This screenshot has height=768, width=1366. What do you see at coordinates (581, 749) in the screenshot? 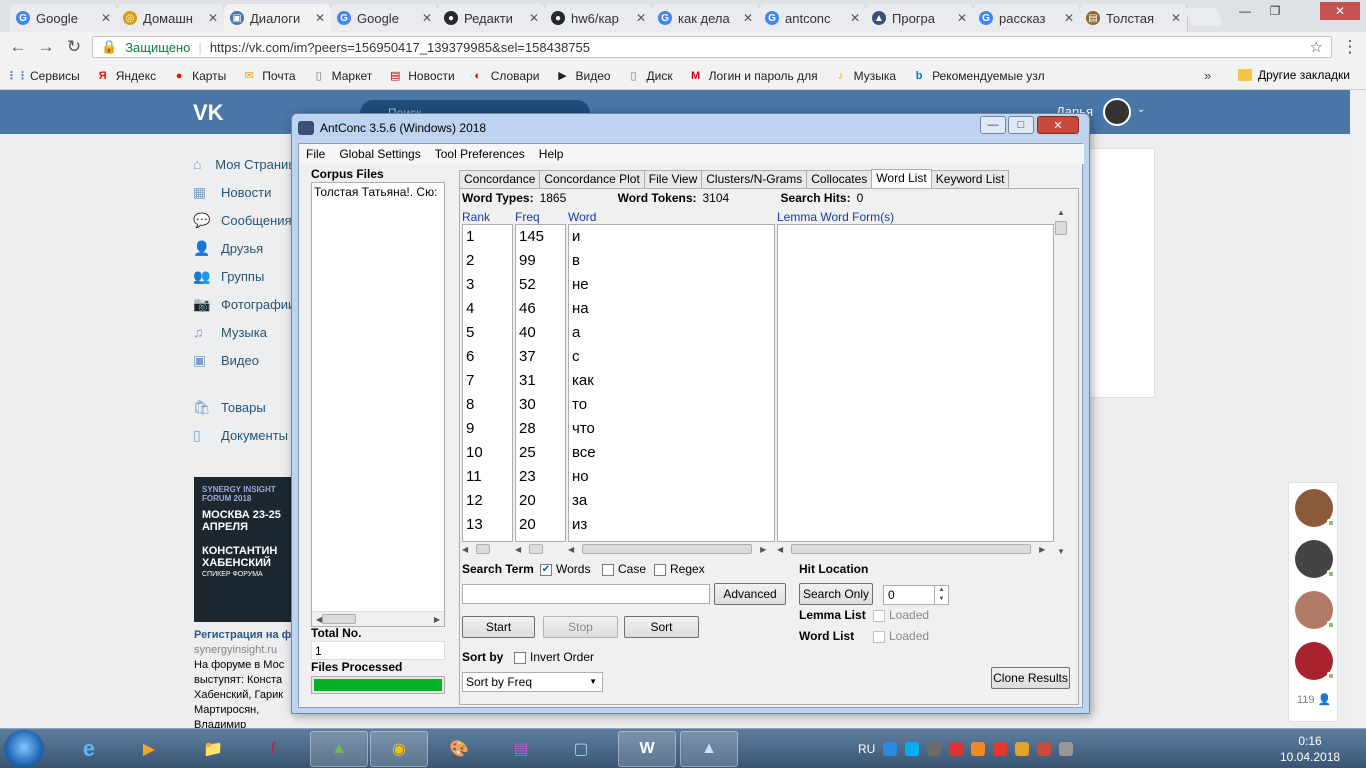
I see `notes-icon: ▢` at bounding box center [581, 749].